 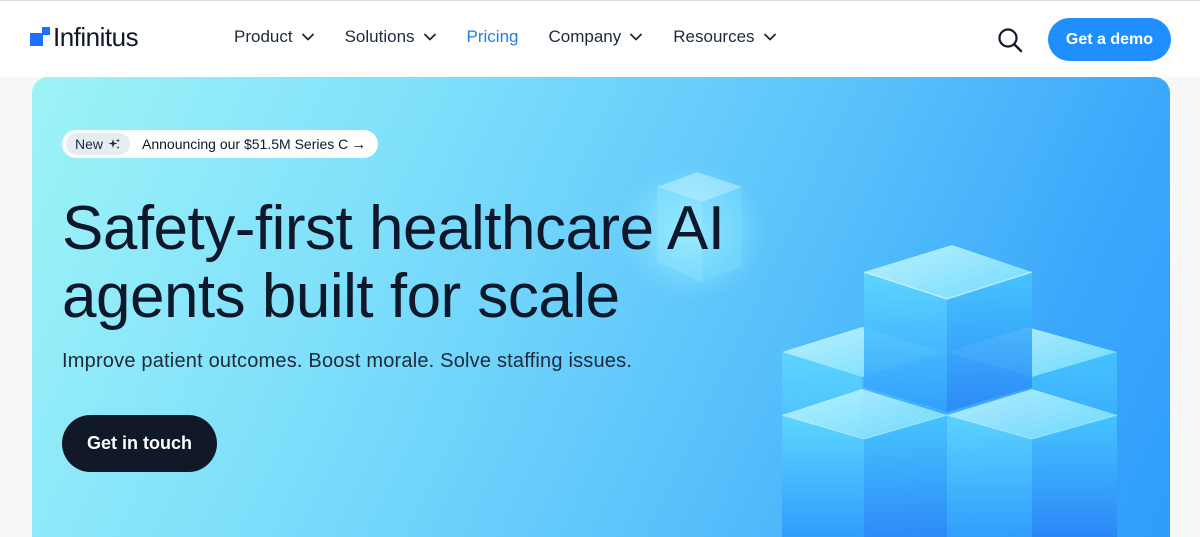 What do you see at coordinates (139, 443) in the screenshot?
I see `get-in-touch-button: Get in touch` at bounding box center [139, 443].